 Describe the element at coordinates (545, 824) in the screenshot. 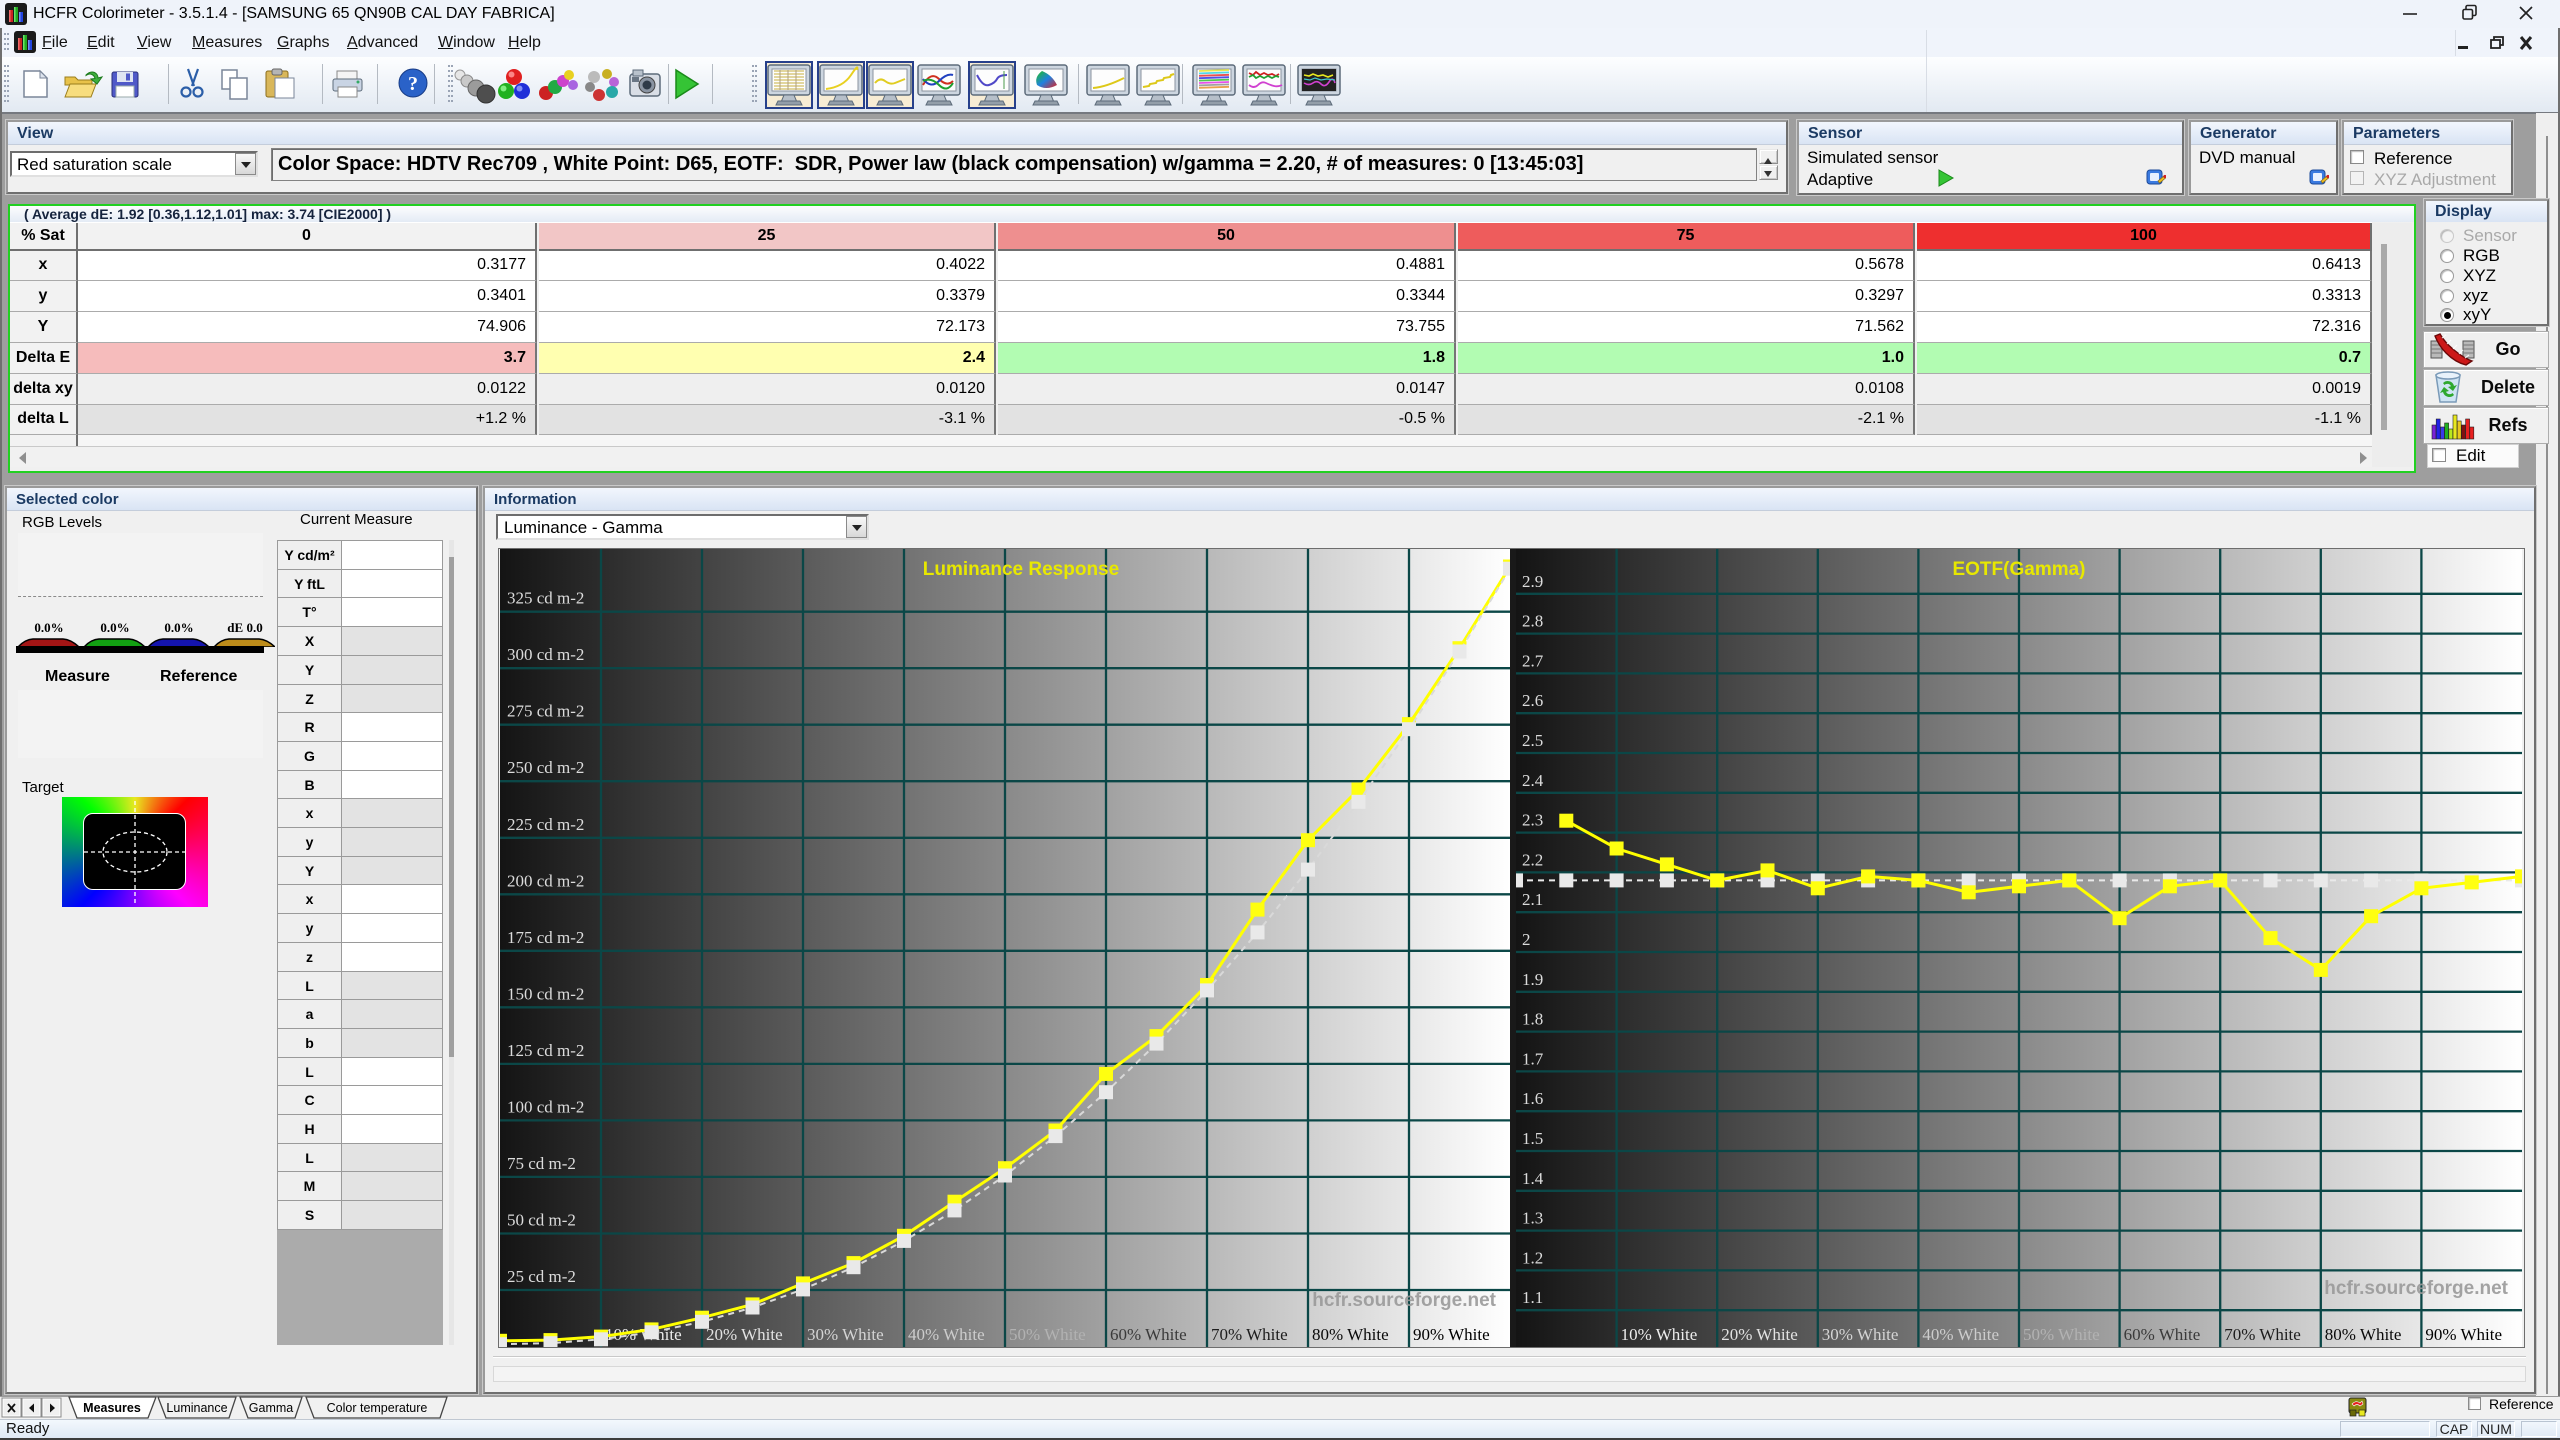

I see `svg-text: 225 cd m-2` at that location.